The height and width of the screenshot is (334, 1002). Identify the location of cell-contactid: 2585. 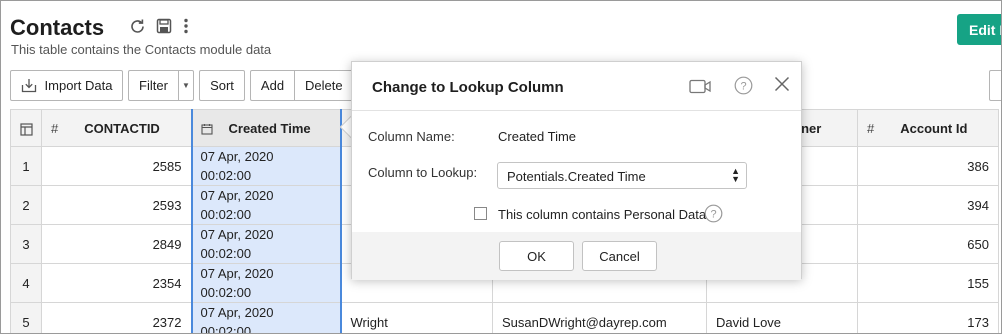
(116, 166).